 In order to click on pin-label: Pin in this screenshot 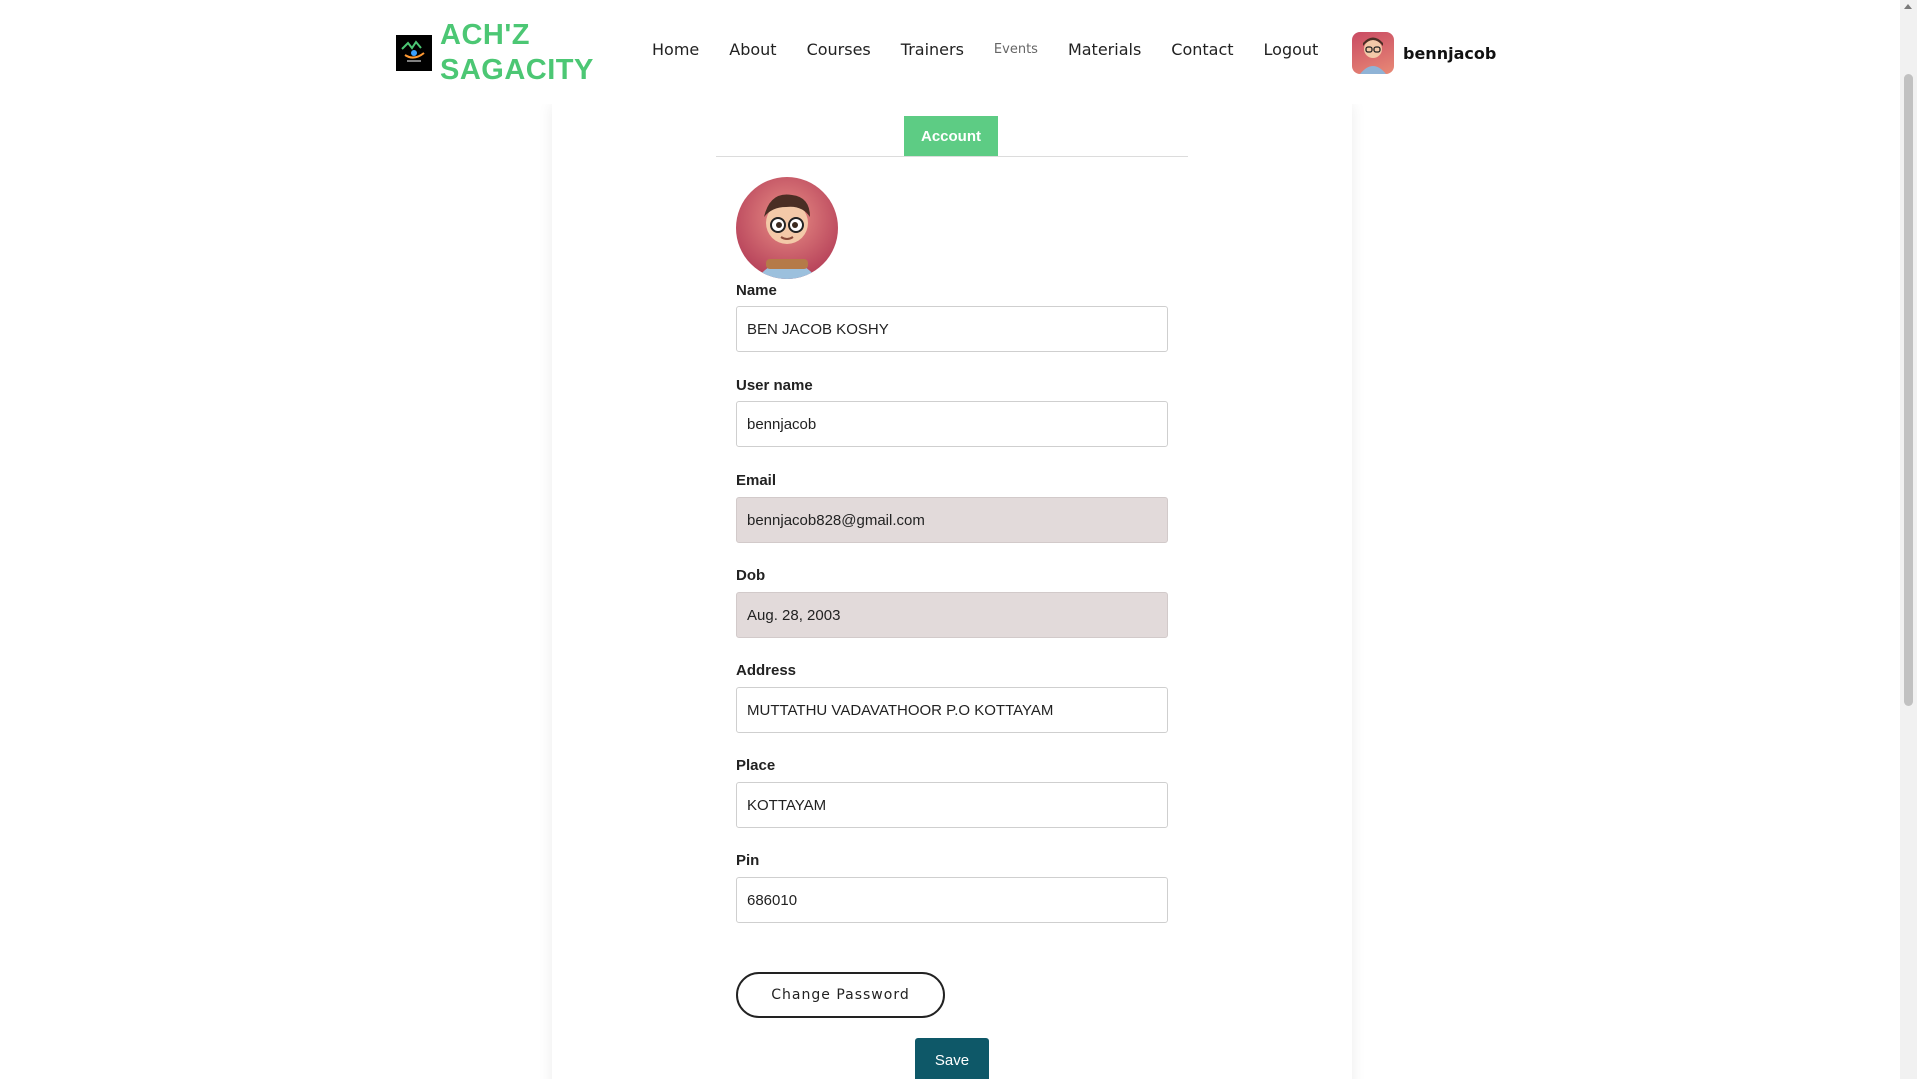, I will do `click(748, 860)`.